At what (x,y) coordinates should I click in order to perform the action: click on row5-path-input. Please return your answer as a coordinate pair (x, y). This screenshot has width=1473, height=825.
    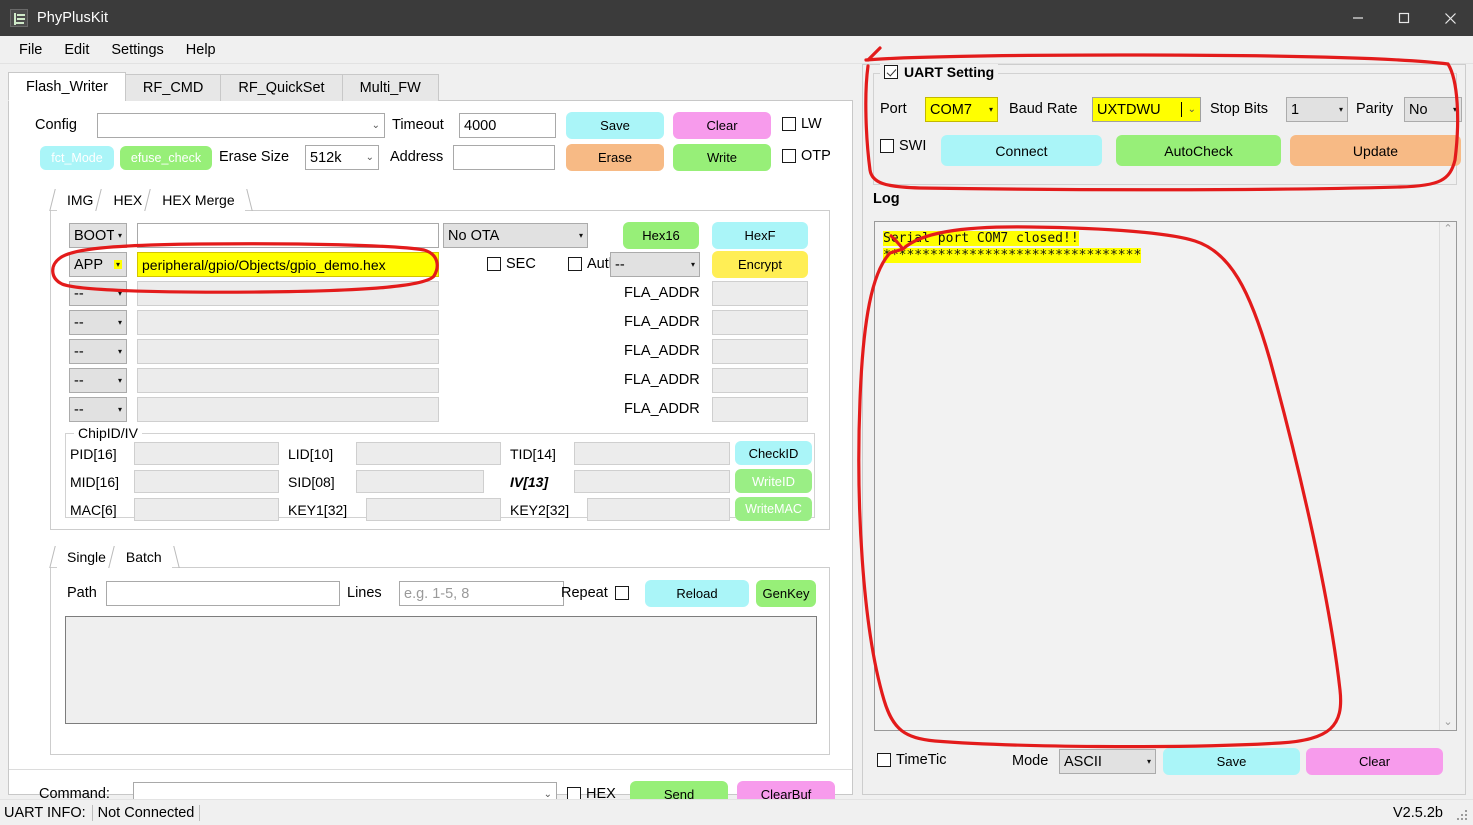
    Looking at the image, I should click on (288, 380).